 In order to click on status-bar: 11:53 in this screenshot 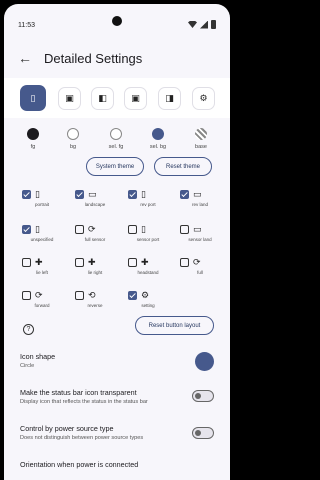, I will do `click(117, 21)`.